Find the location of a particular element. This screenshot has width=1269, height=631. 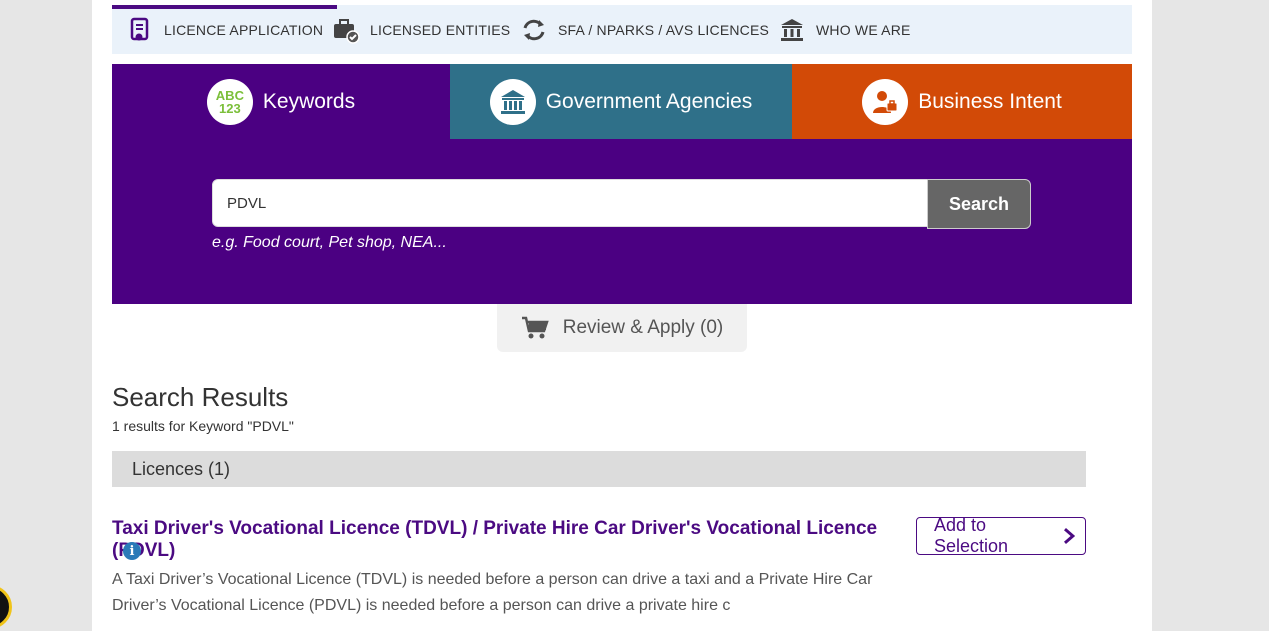

chevron-right-icon is located at coordinates (1069, 536).